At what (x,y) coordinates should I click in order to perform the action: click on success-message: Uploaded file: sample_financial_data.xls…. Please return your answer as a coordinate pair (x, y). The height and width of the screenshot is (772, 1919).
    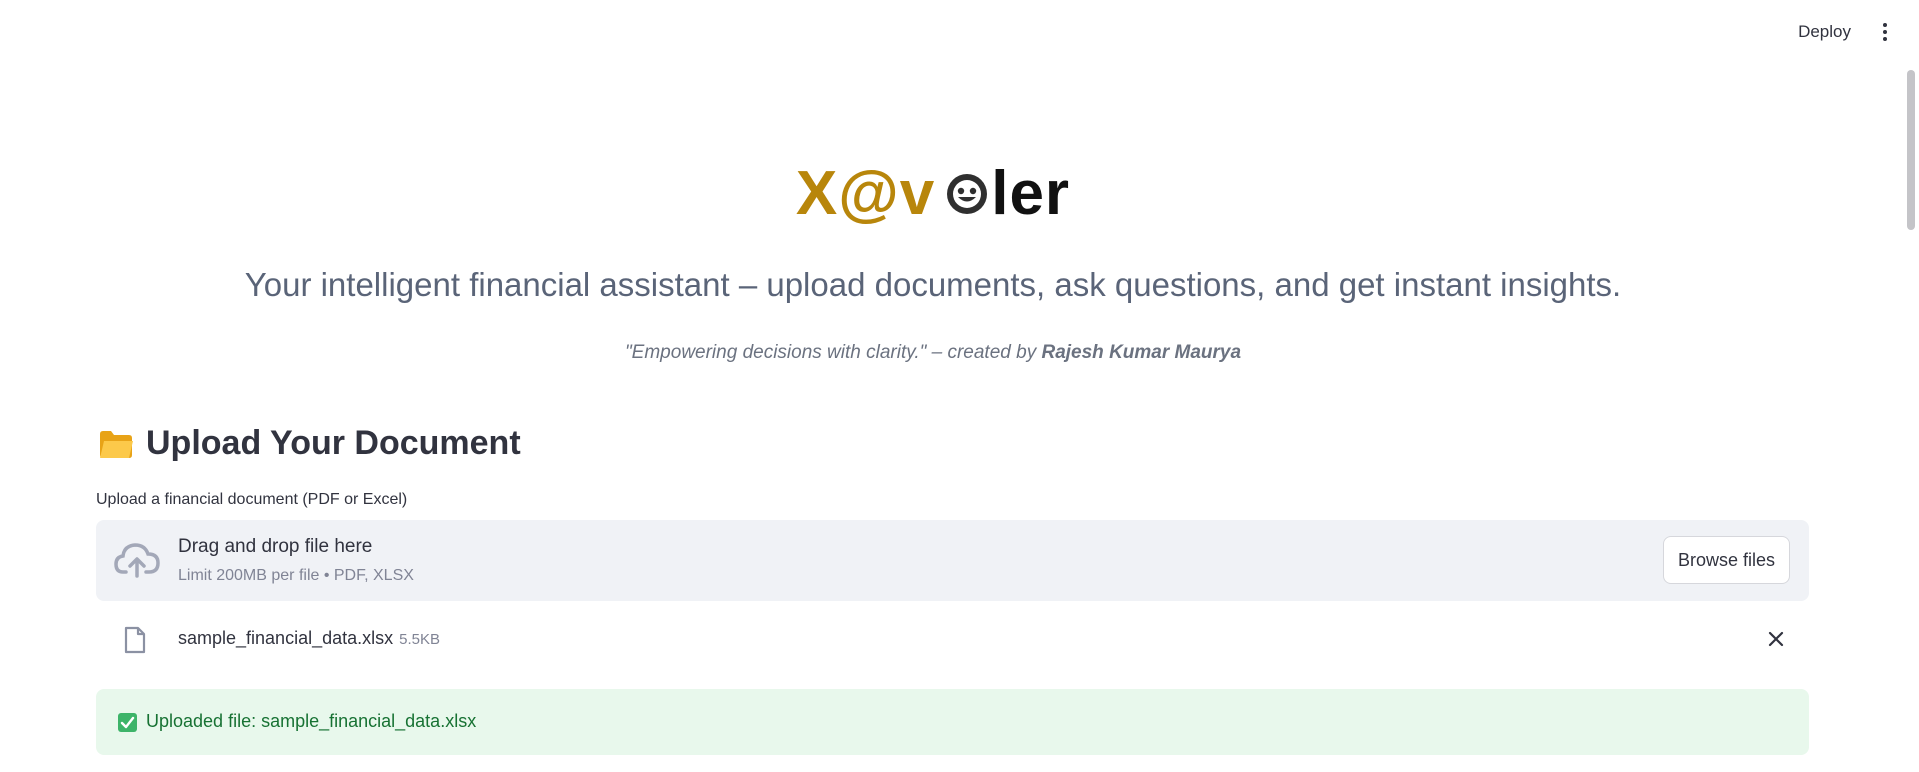
    Looking at the image, I should click on (311, 721).